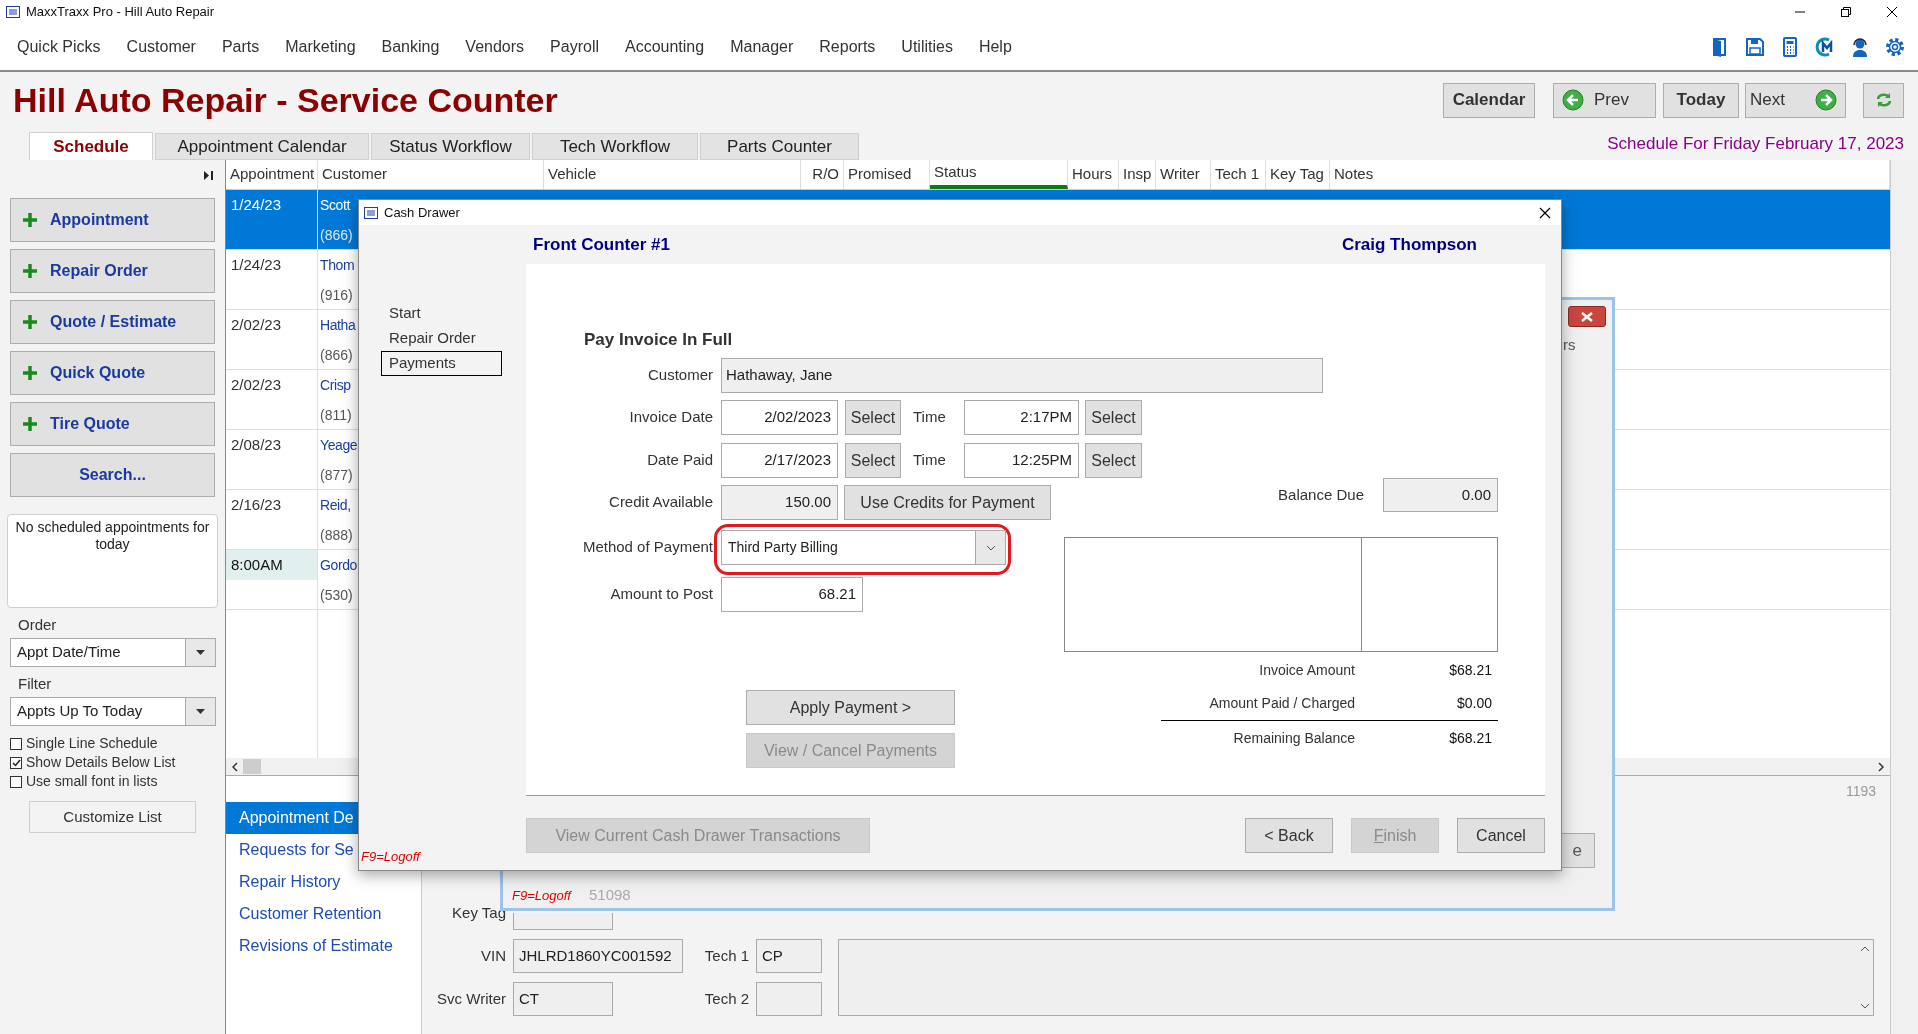  I want to click on refresh-button, so click(1883, 100).